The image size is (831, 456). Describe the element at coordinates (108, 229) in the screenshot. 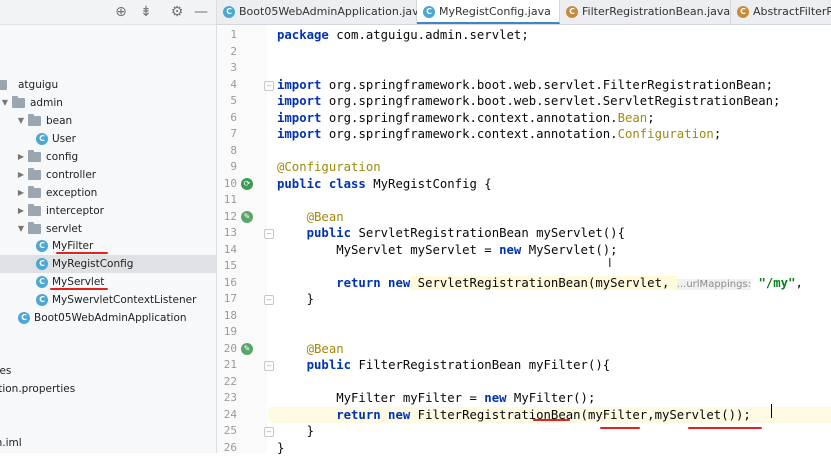

I see `tree-item-servlet: ▼ servlet` at that location.